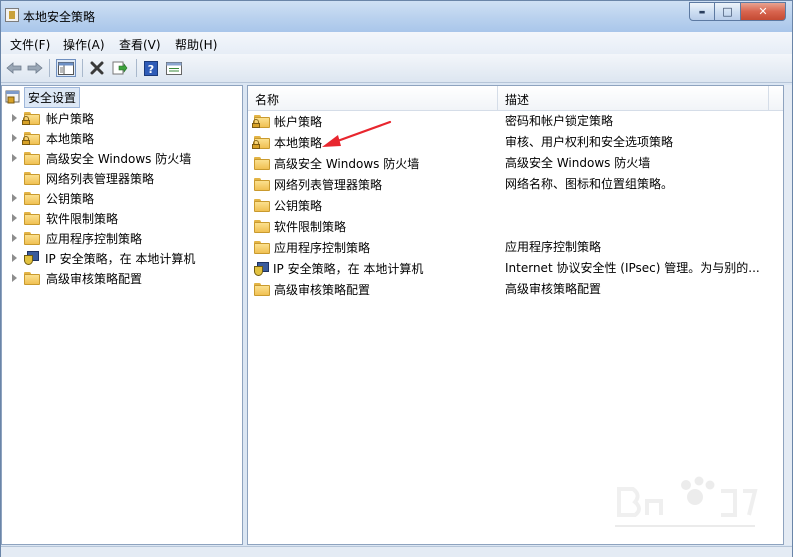 This screenshot has width=793, height=557. Describe the element at coordinates (119, 158) in the screenshot. I see `tree-item-label: 高级安全 Windows 防火墙` at that location.